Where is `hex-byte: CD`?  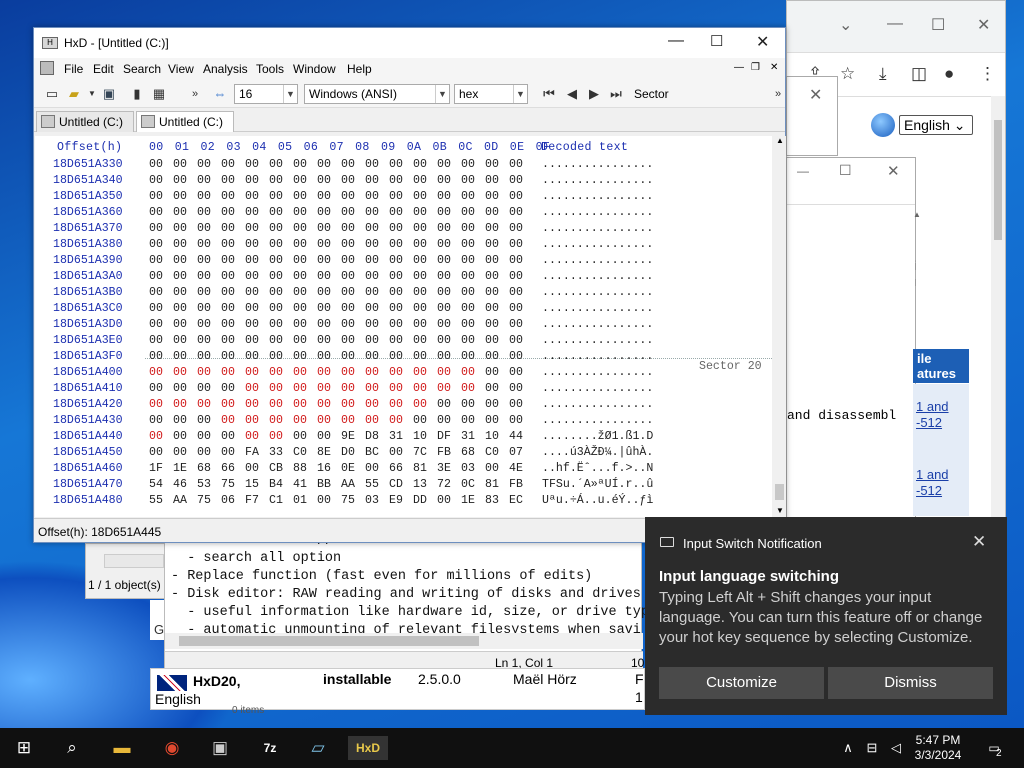
hex-byte: CD is located at coordinates (401, 484).